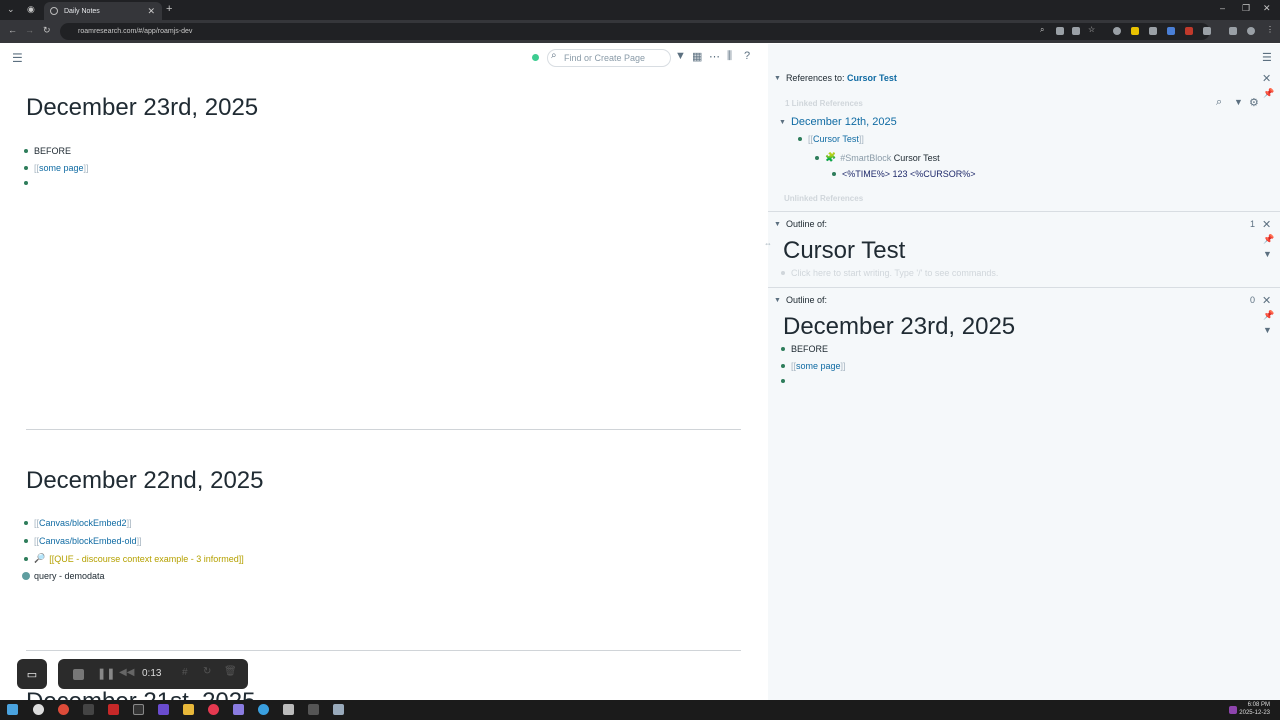 The height and width of the screenshot is (720, 1280). What do you see at coordinates (78, 674) in the screenshot?
I see `stop-icon` at bounding box center [78, 674].